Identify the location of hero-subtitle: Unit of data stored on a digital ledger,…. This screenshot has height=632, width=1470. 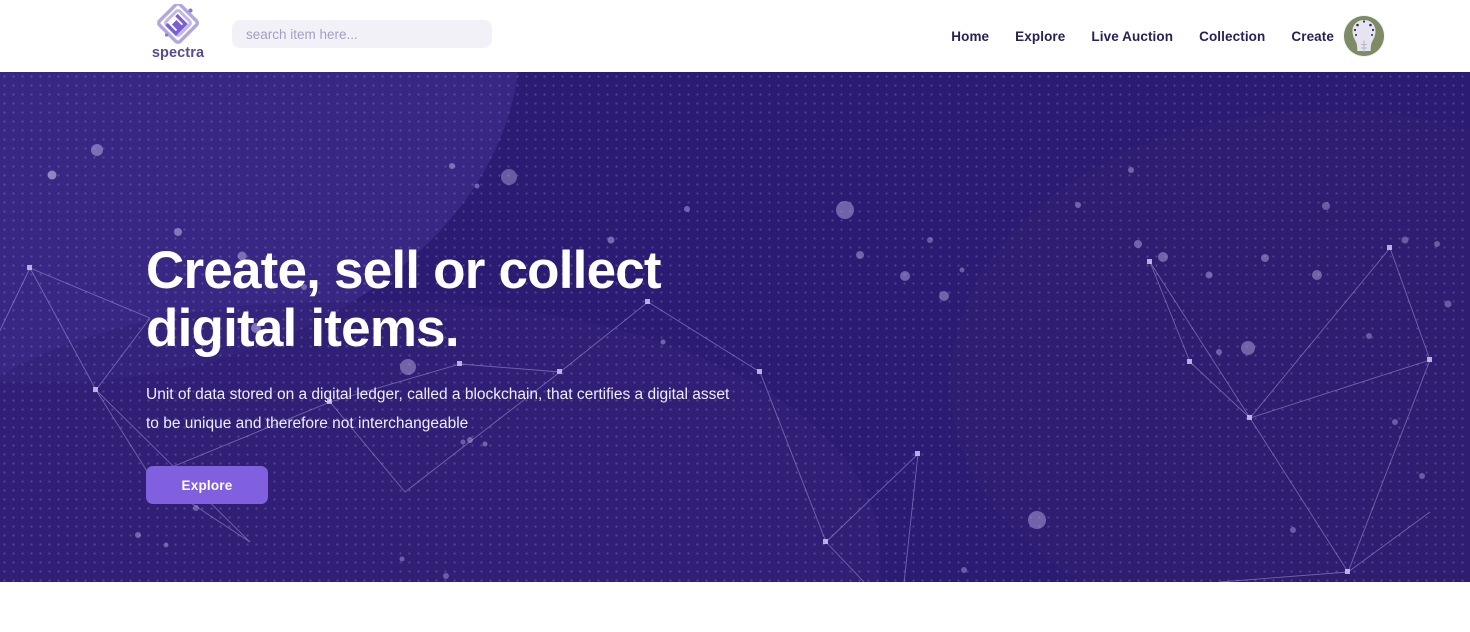
(438, 409).